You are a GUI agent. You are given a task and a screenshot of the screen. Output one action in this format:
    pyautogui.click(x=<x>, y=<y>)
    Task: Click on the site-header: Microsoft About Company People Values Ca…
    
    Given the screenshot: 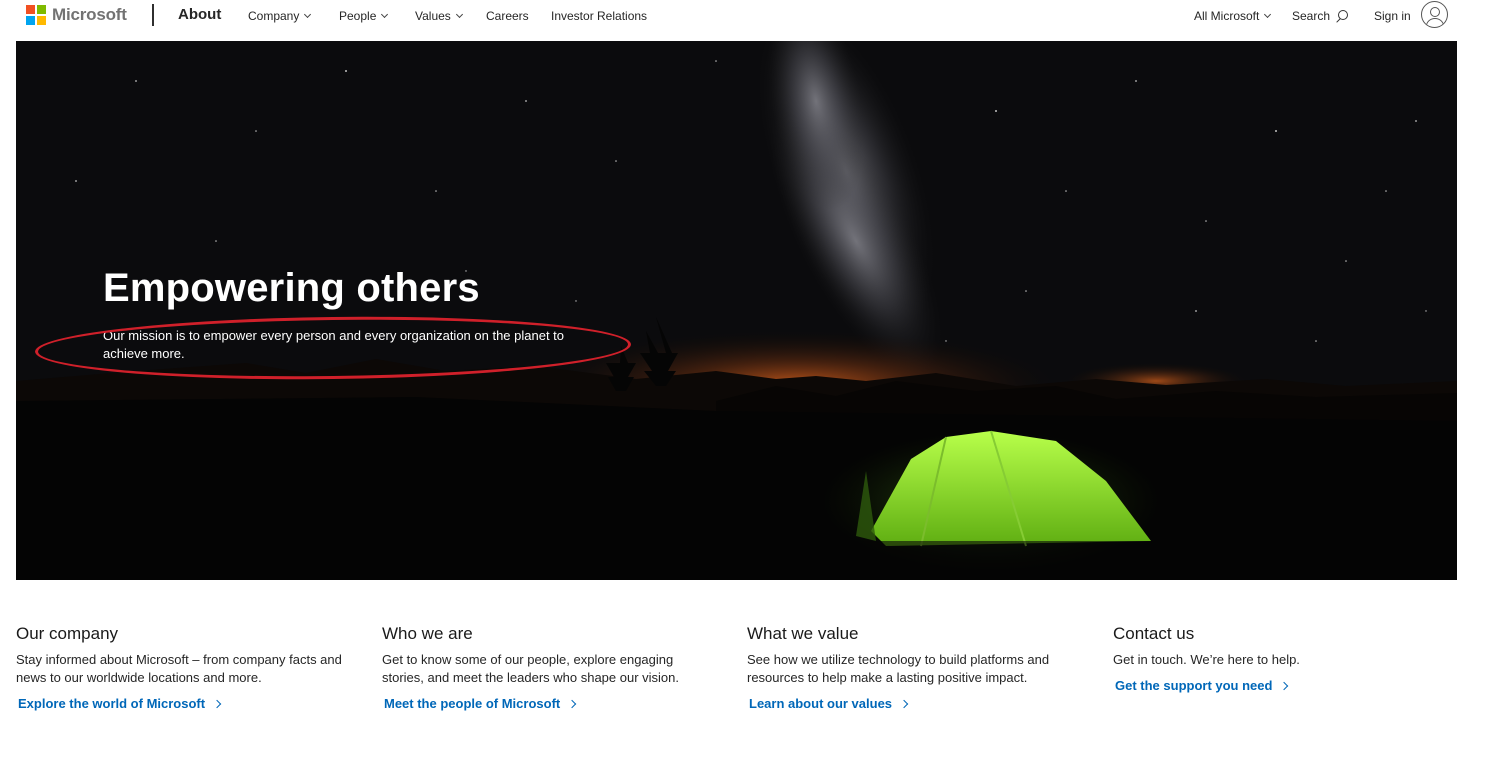 What is the action you would take?
    pyautogui.click(x=742, y=16)
    